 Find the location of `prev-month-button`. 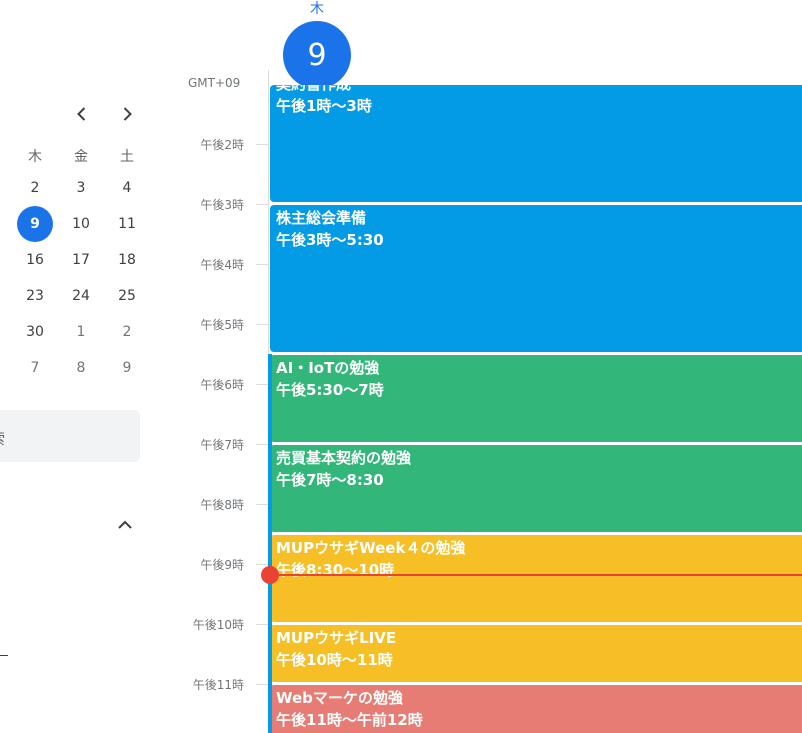

prev-month-button is located at coordinates (82, 114).